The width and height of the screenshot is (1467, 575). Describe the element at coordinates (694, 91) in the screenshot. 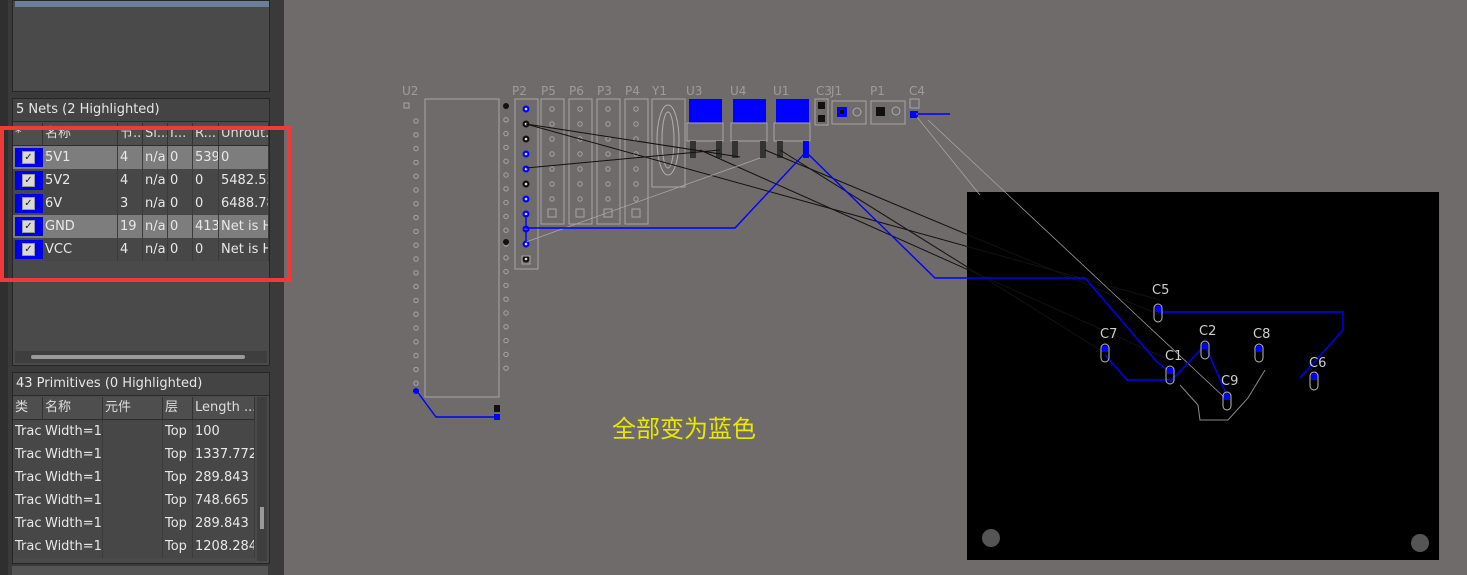

I see `component-label: U3` at that location.